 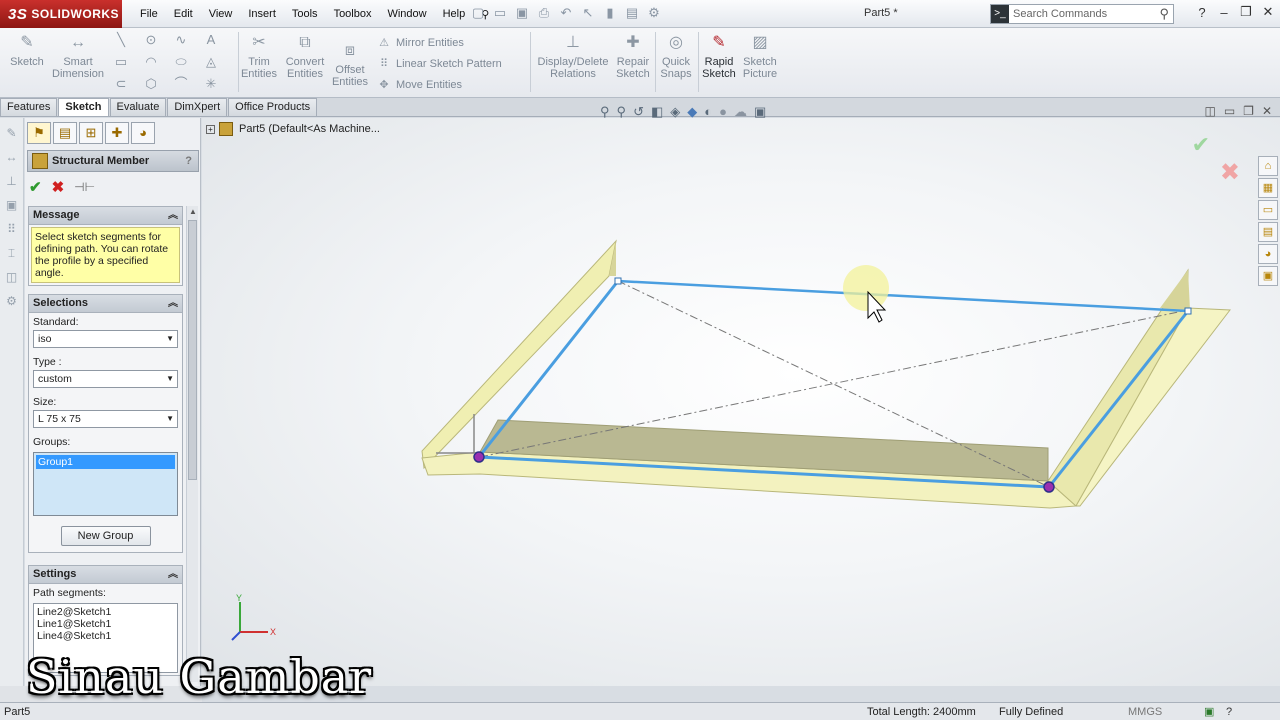 What do you see at coordinates (760, 56) in the screenshot?
I see `sketch-picture-button: ▨ Sketch Picture` at bounding box center [760, 56].